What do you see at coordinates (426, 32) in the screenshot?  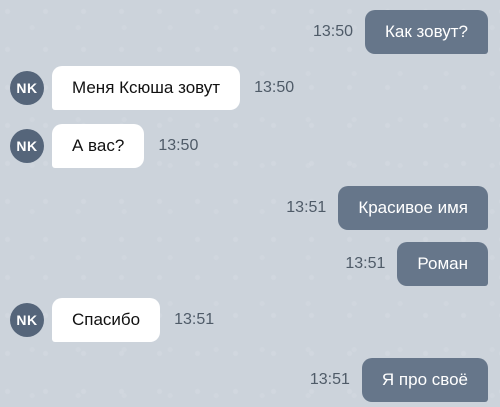 I see `outgoing-message: Как зовут?` at bounding box center [426, 32].